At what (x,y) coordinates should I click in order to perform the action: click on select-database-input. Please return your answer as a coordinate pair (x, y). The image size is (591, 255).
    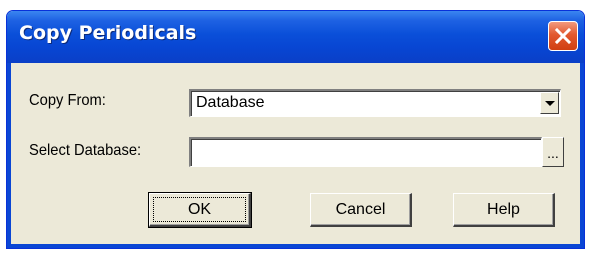
    Looking at the image, I should click on (365, 152).